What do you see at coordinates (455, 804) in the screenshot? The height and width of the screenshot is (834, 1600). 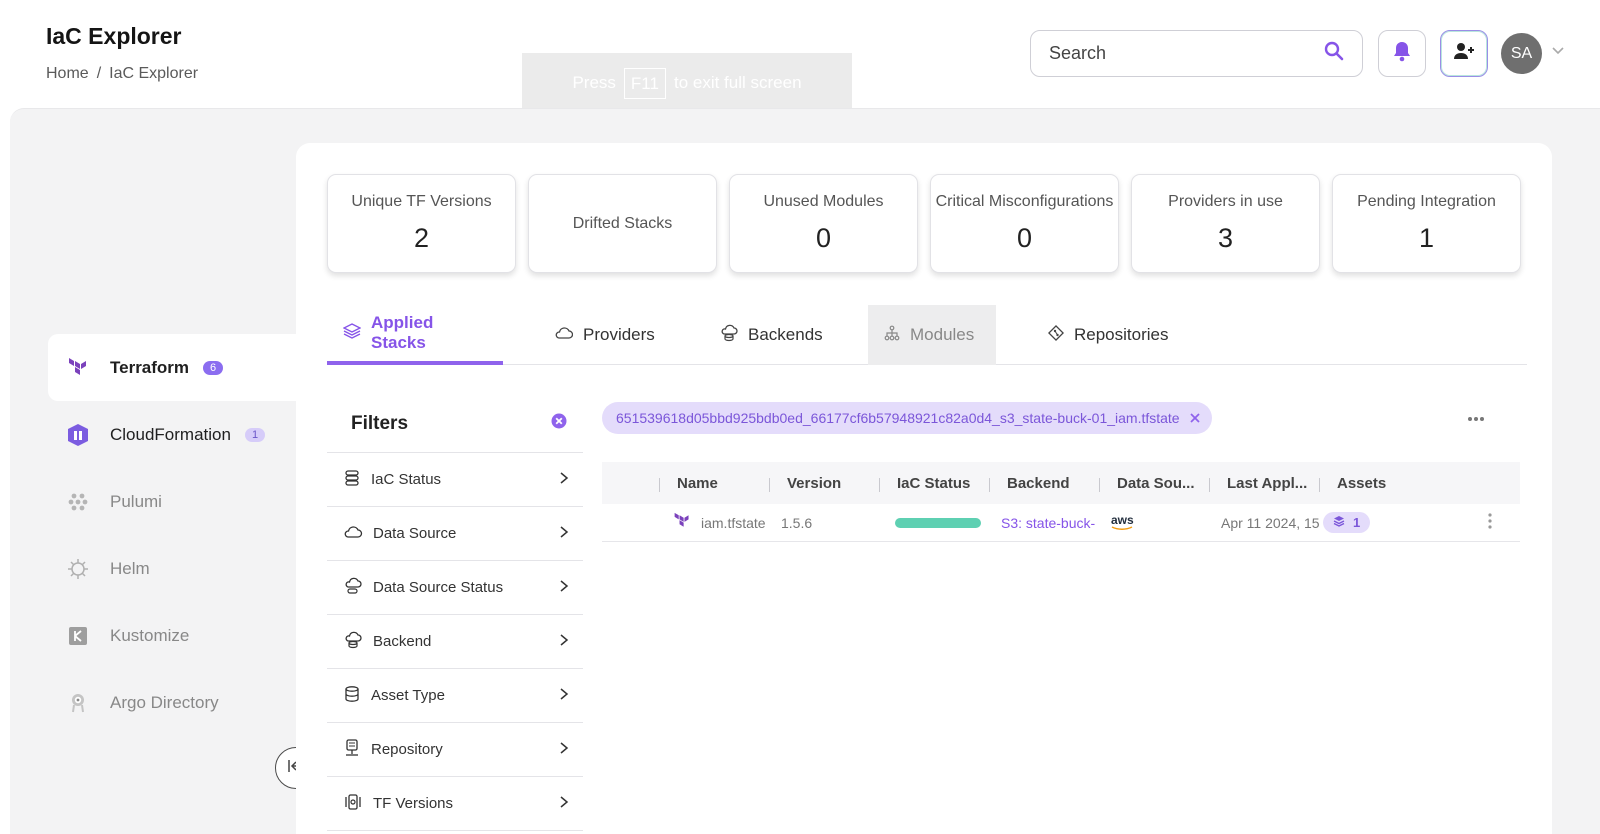 I see `filter-tf-versions: TF Versions` at bounding box center [455, 804].